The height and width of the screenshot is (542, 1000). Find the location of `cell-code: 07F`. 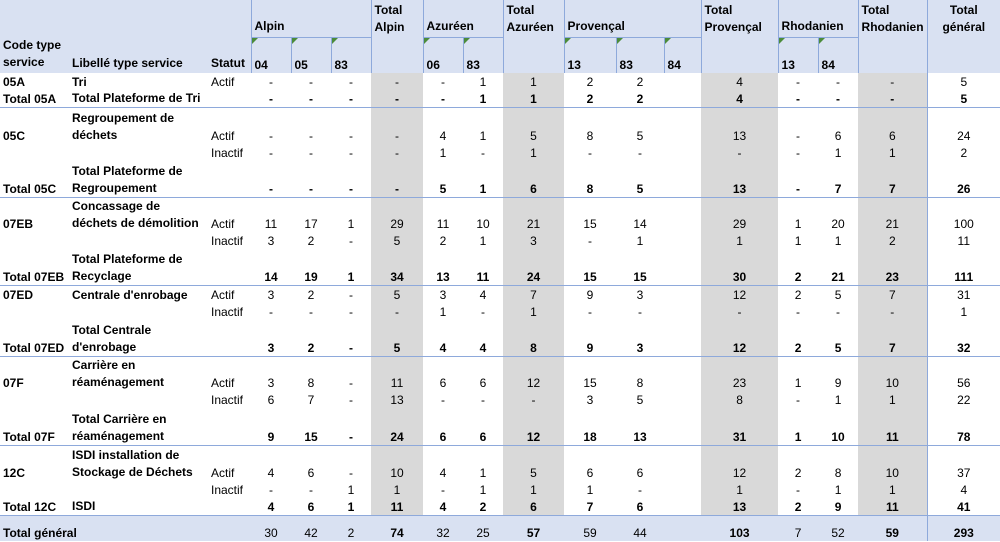

cell-code: 07F is located at coordinates (13, 383).